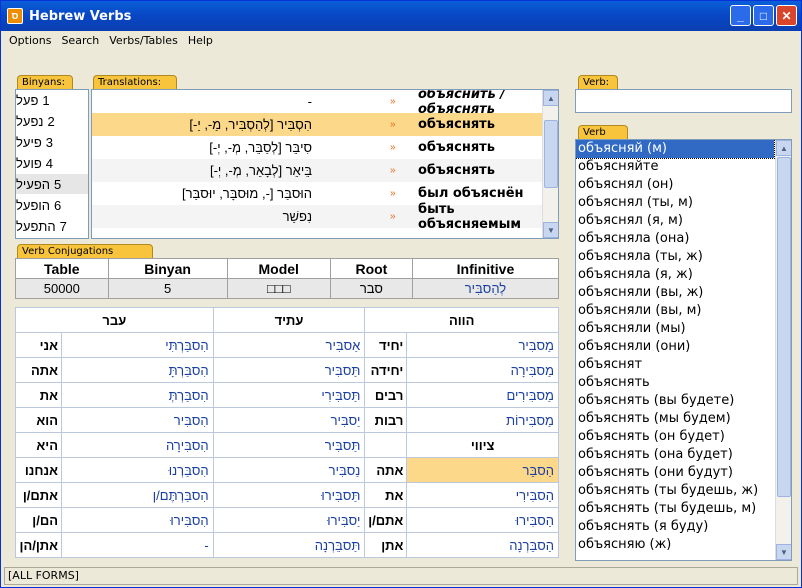 The image size is (802, 588). I want to click on past-pronoun: אתן/הן, so click(38, 545).